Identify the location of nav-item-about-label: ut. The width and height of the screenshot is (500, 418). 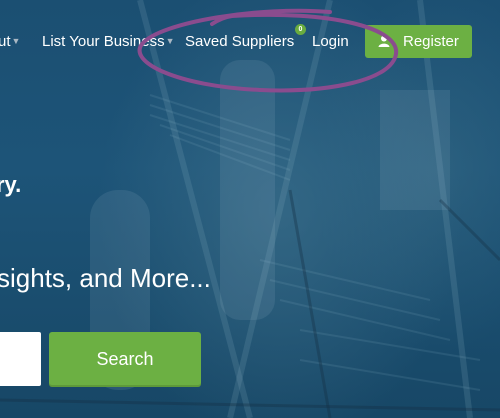
(5, 41).